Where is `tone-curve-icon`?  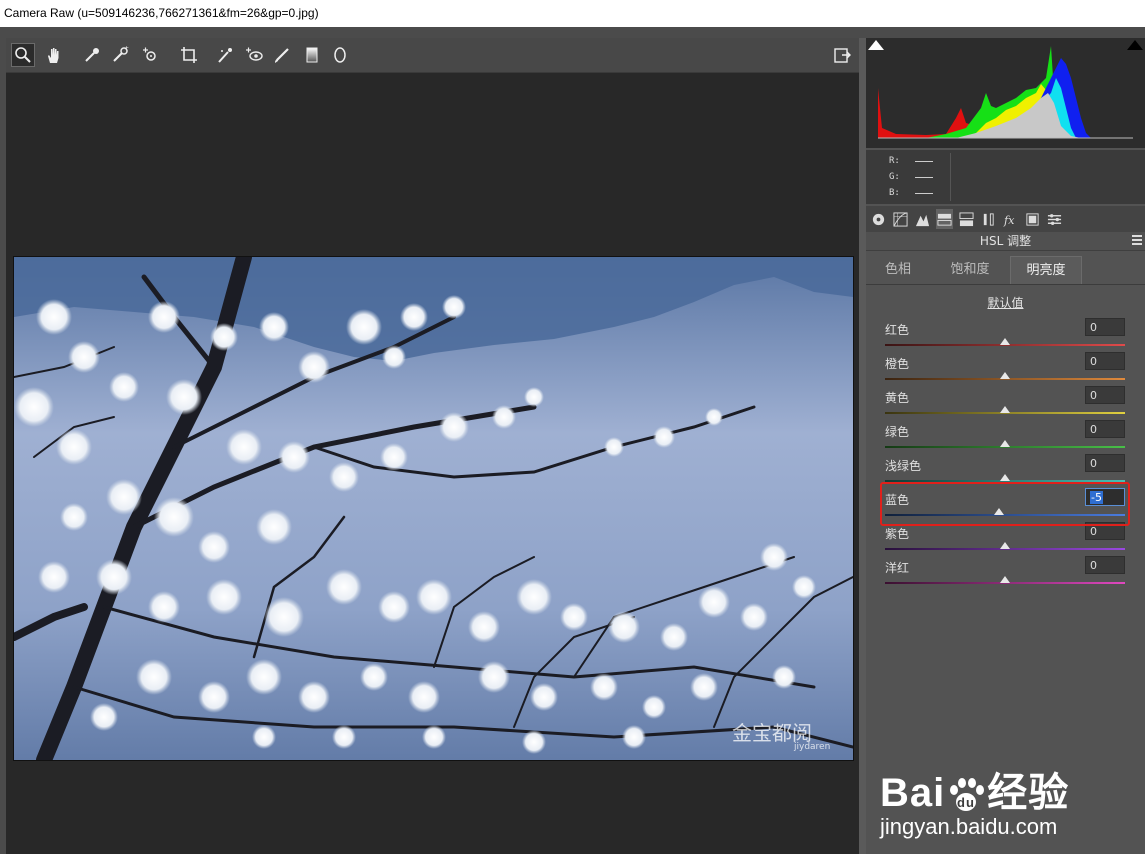
tone-curve-icon is located at coordinates (900, 219).